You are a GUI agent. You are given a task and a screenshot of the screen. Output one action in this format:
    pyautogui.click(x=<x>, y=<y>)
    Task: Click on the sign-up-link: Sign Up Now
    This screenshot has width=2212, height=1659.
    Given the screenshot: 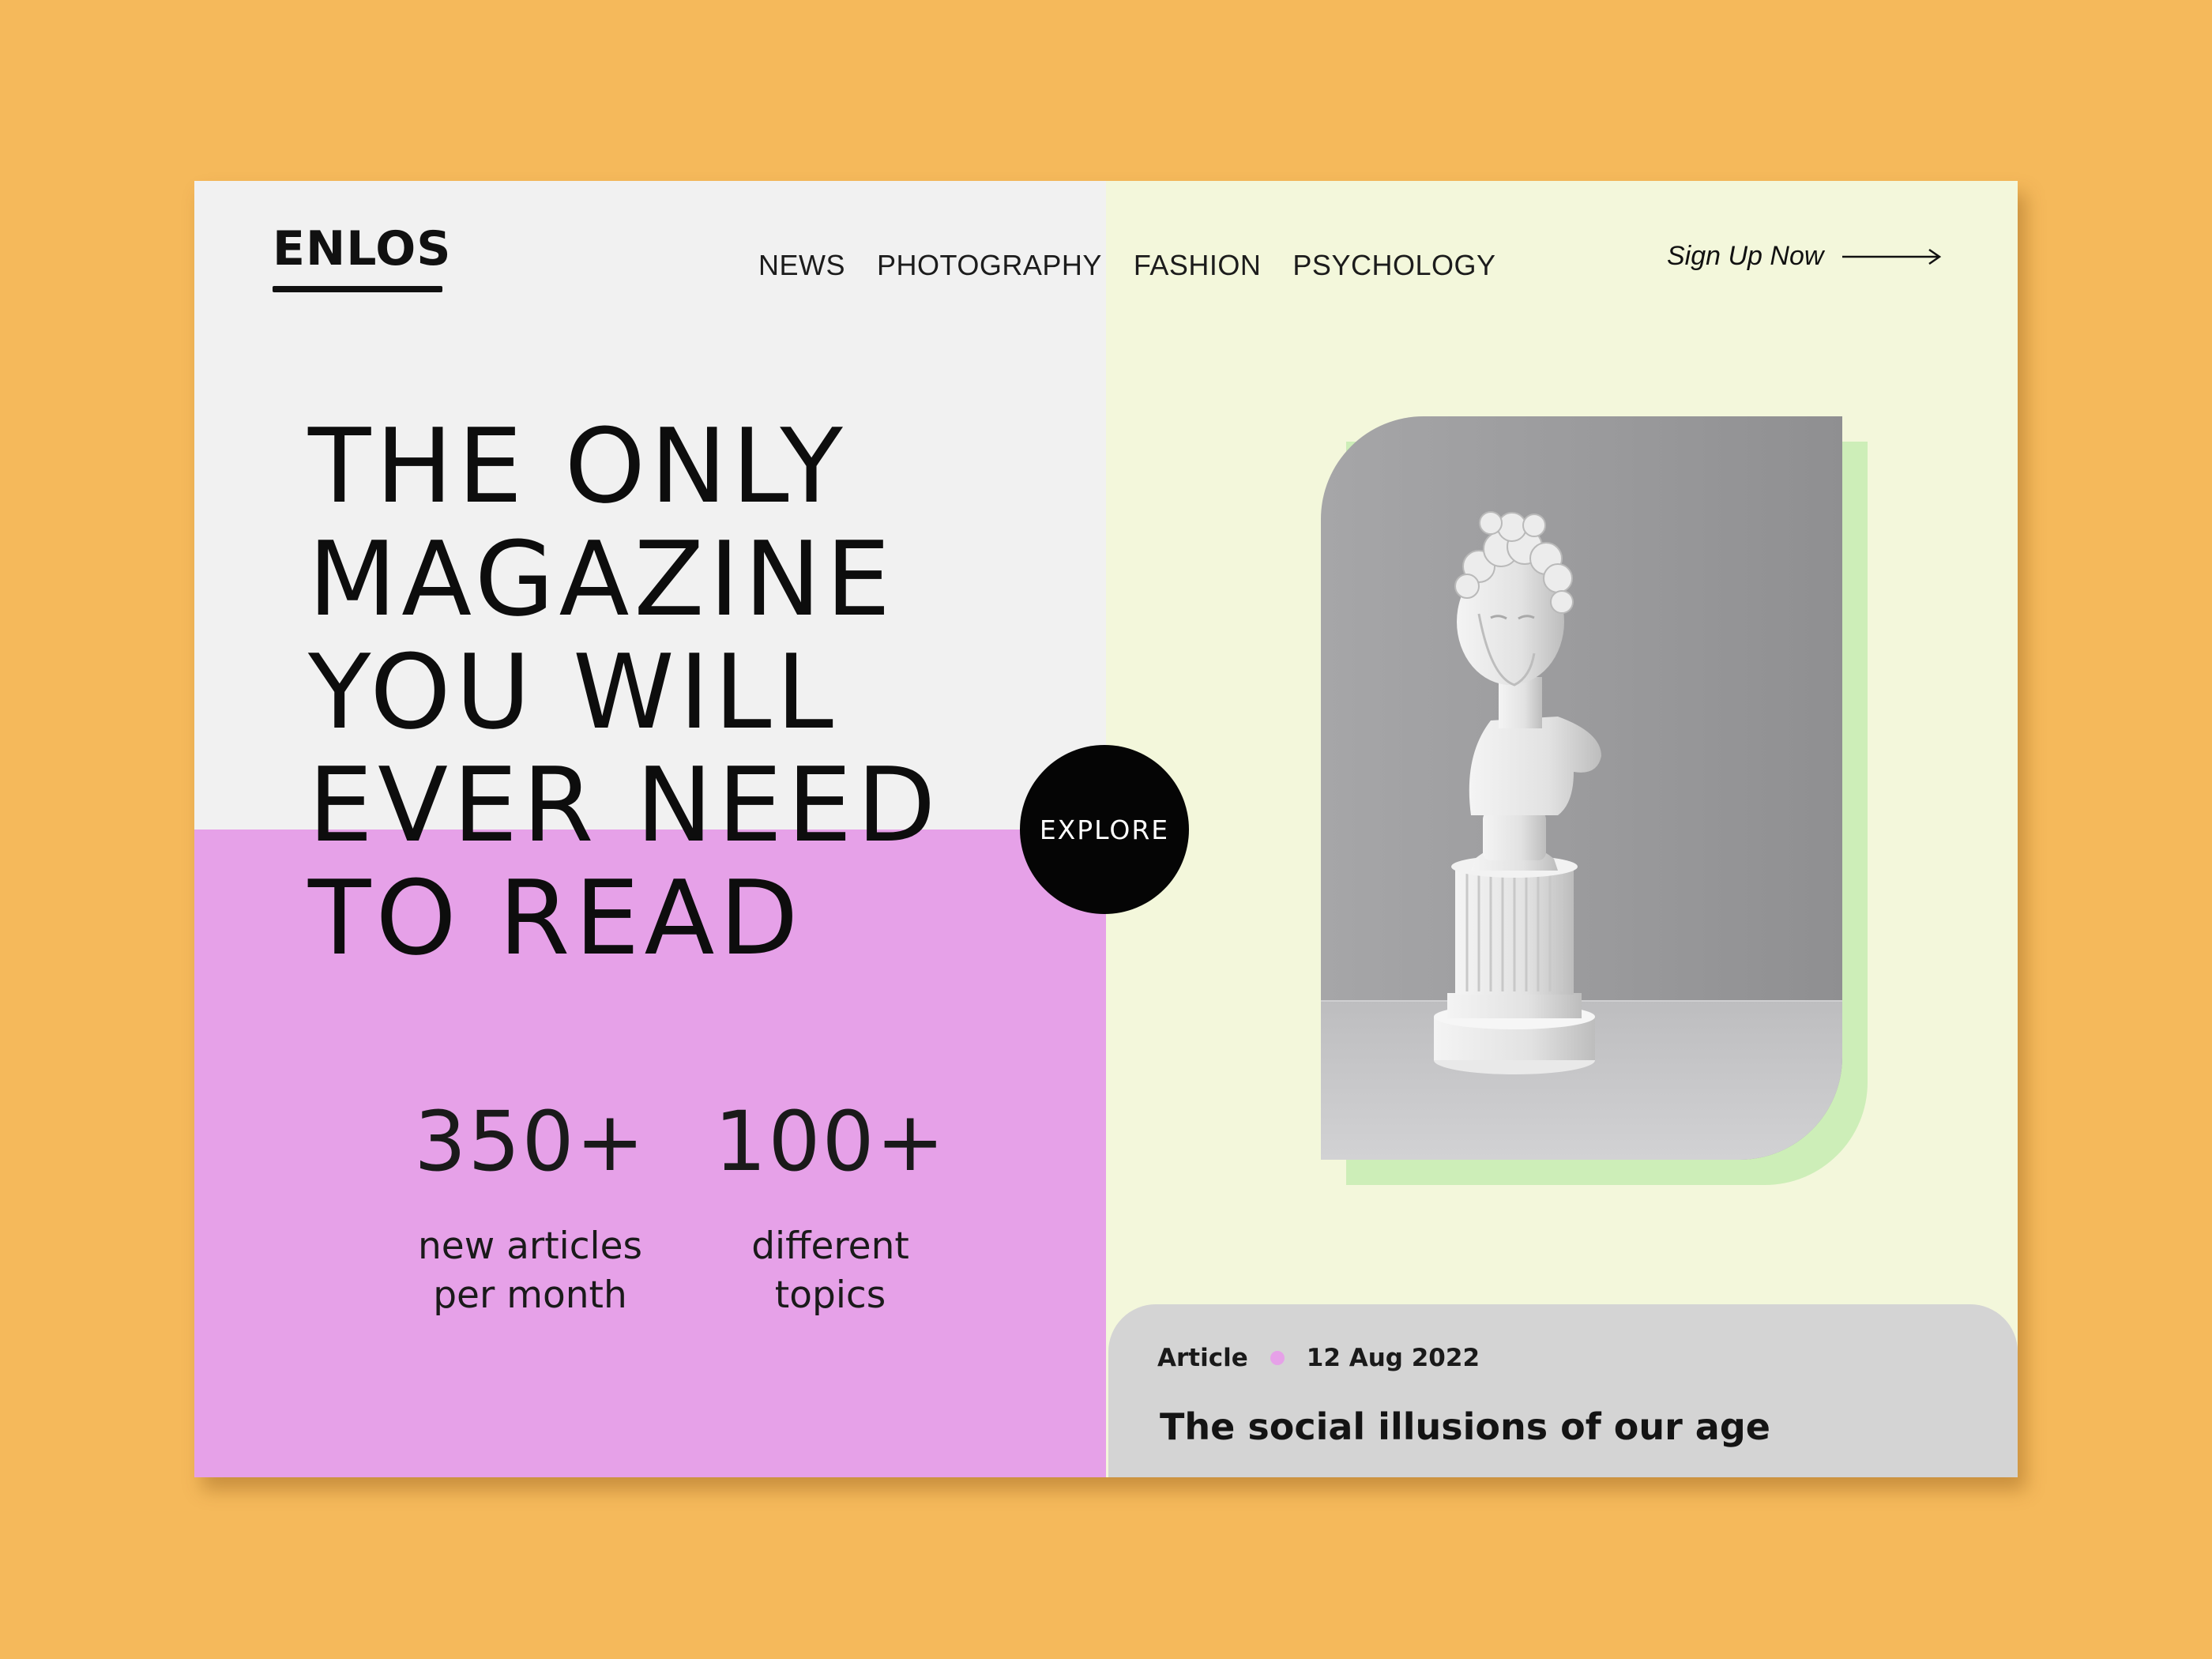 What is the action you would take?
    pyautogui.click(x=1805, y=256)
    